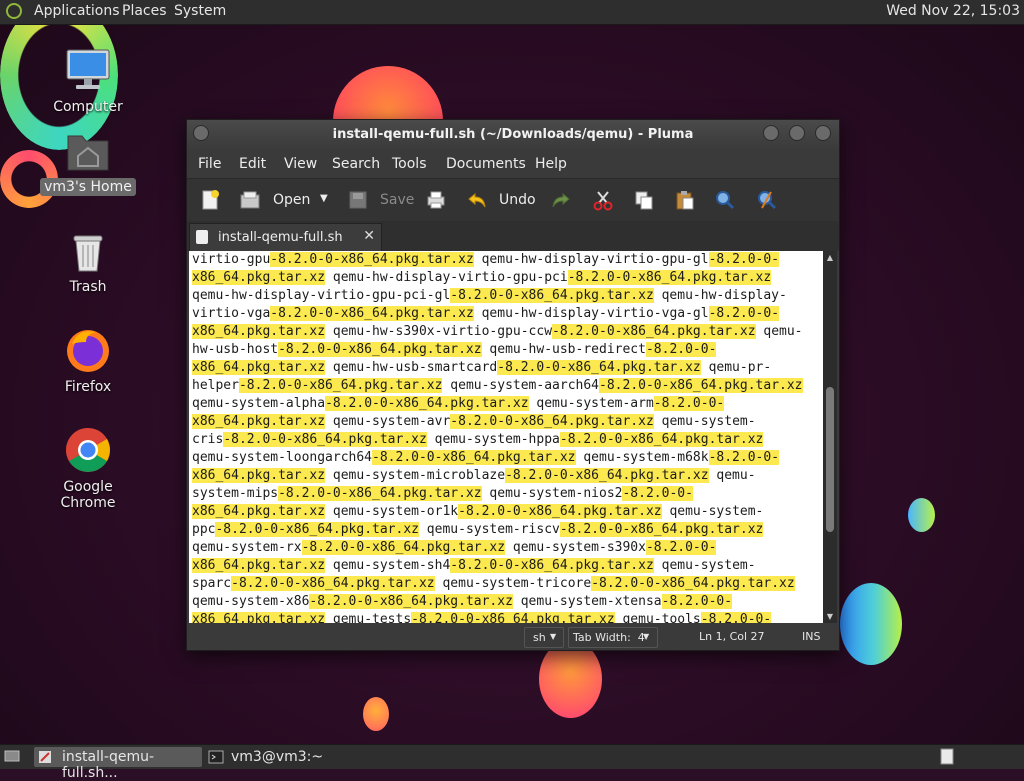 This screenshot has width=1024, height=781. Describe the element at coordinates (517, 200) in the screenshot. I see `undo-button: Undo` at that location.